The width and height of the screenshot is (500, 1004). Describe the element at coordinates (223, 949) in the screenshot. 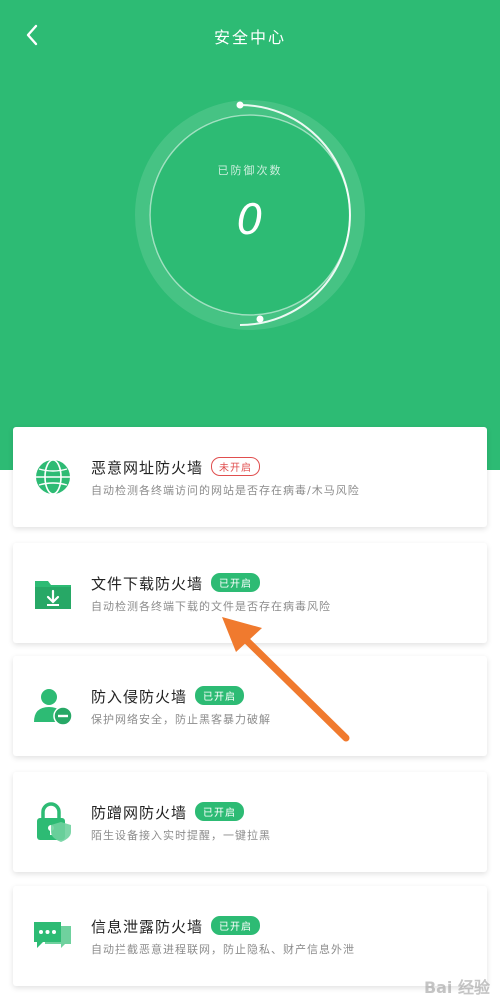

I see `card-description: 自动拦截恶意进程联网，防止隐私、财产信息外泄` at that location.